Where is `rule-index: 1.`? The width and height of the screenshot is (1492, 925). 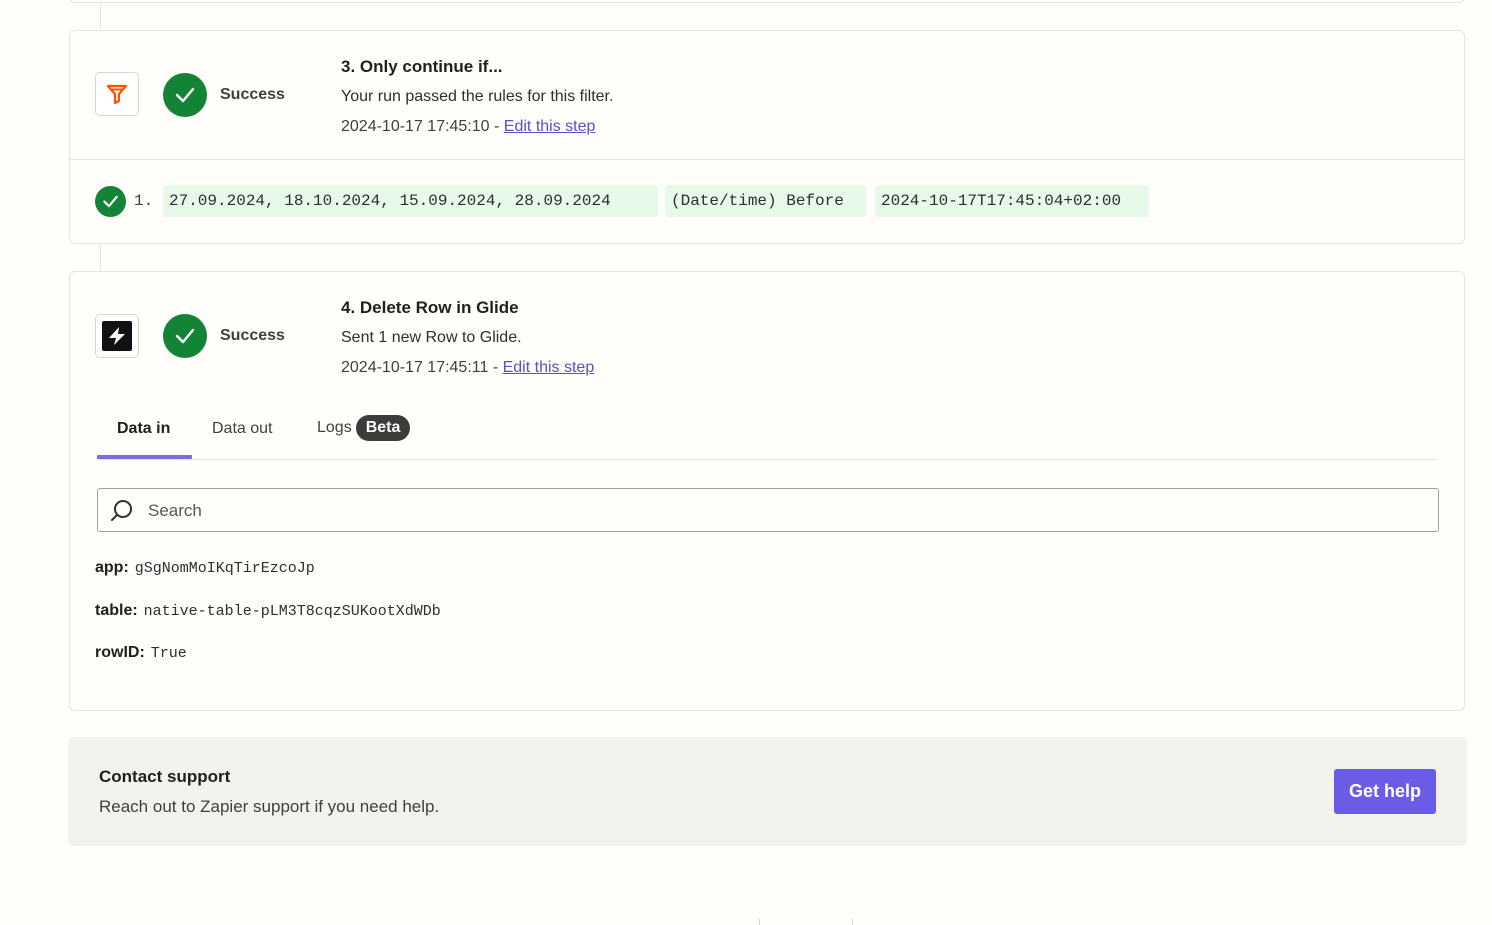
rule-index: 1. is located at coordinates (144, 201).